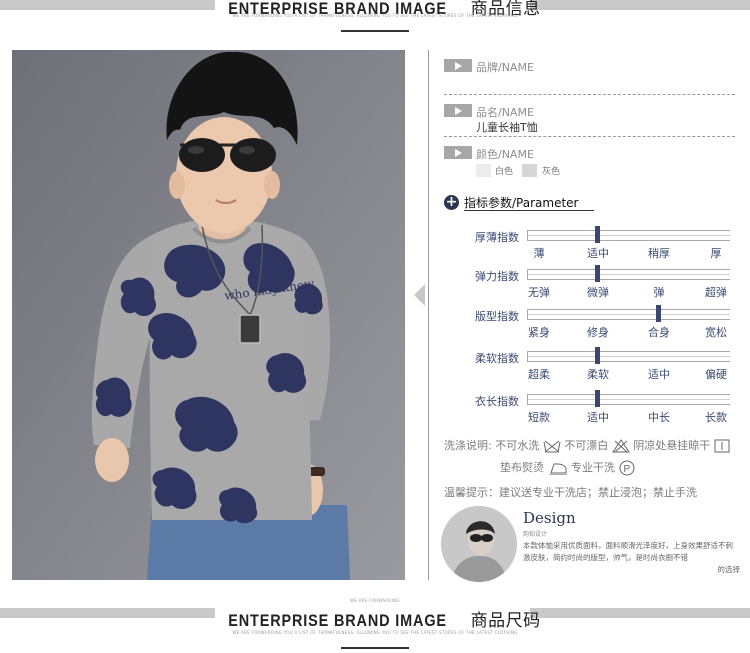 This screenshot has height=653, width=750. Describe the element at coordinates (659, 292) in the screenshot. I see `parameter-option: 弹` at that location.